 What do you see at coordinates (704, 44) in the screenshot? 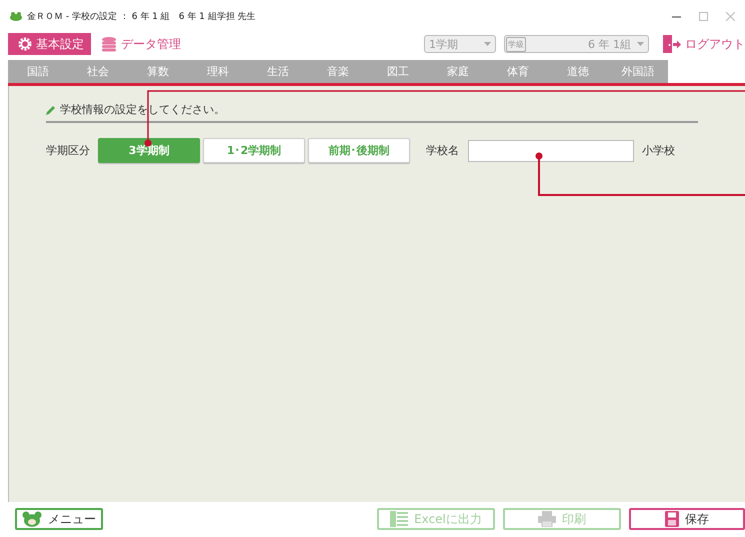
I see `logout-button: ログアウト` at bounding box center [704, 44].